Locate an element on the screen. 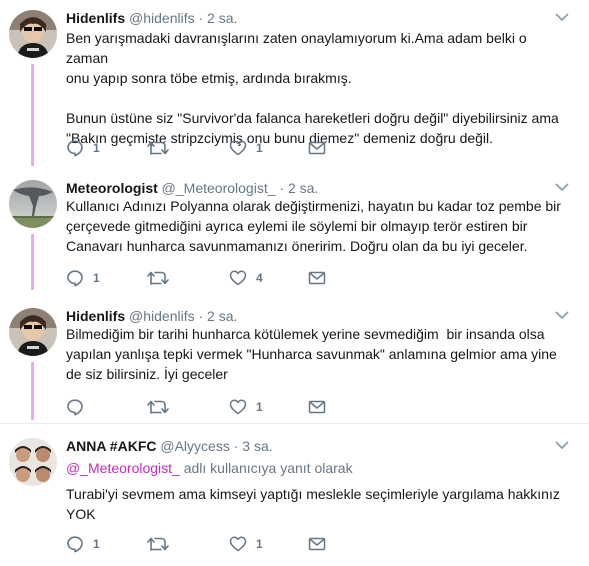  tweet-actions: 1 4 is located at coordinates (216, 278).